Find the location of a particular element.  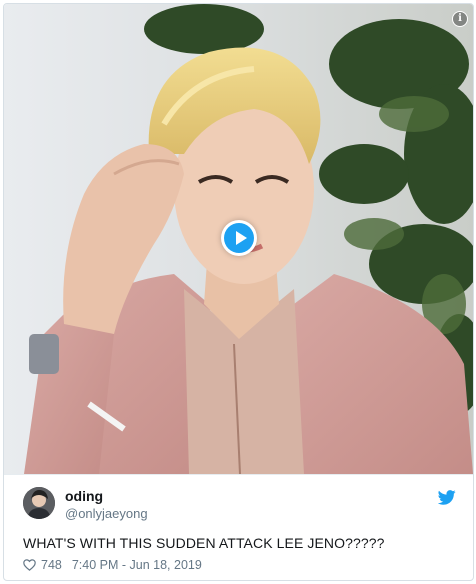

play-icon is located at coordinates (239, 238).